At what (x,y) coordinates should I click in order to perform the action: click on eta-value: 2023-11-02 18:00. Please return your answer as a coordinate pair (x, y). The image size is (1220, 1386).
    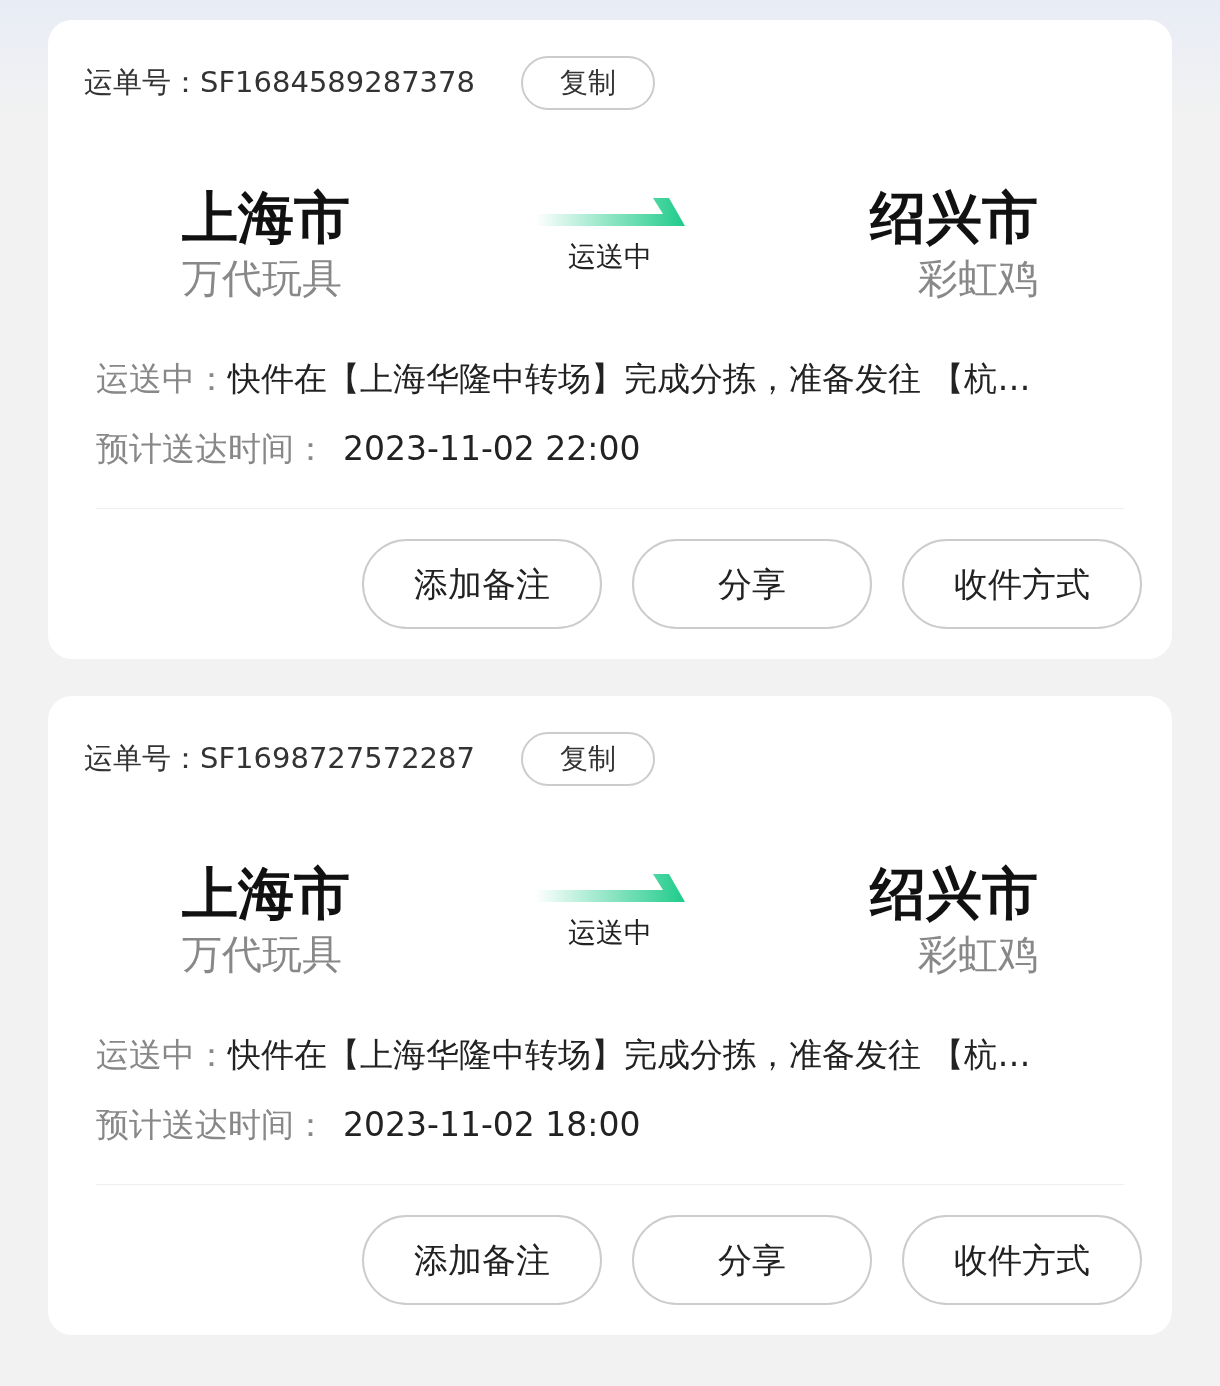
    Looking at the image, I should click on (492, 1125).